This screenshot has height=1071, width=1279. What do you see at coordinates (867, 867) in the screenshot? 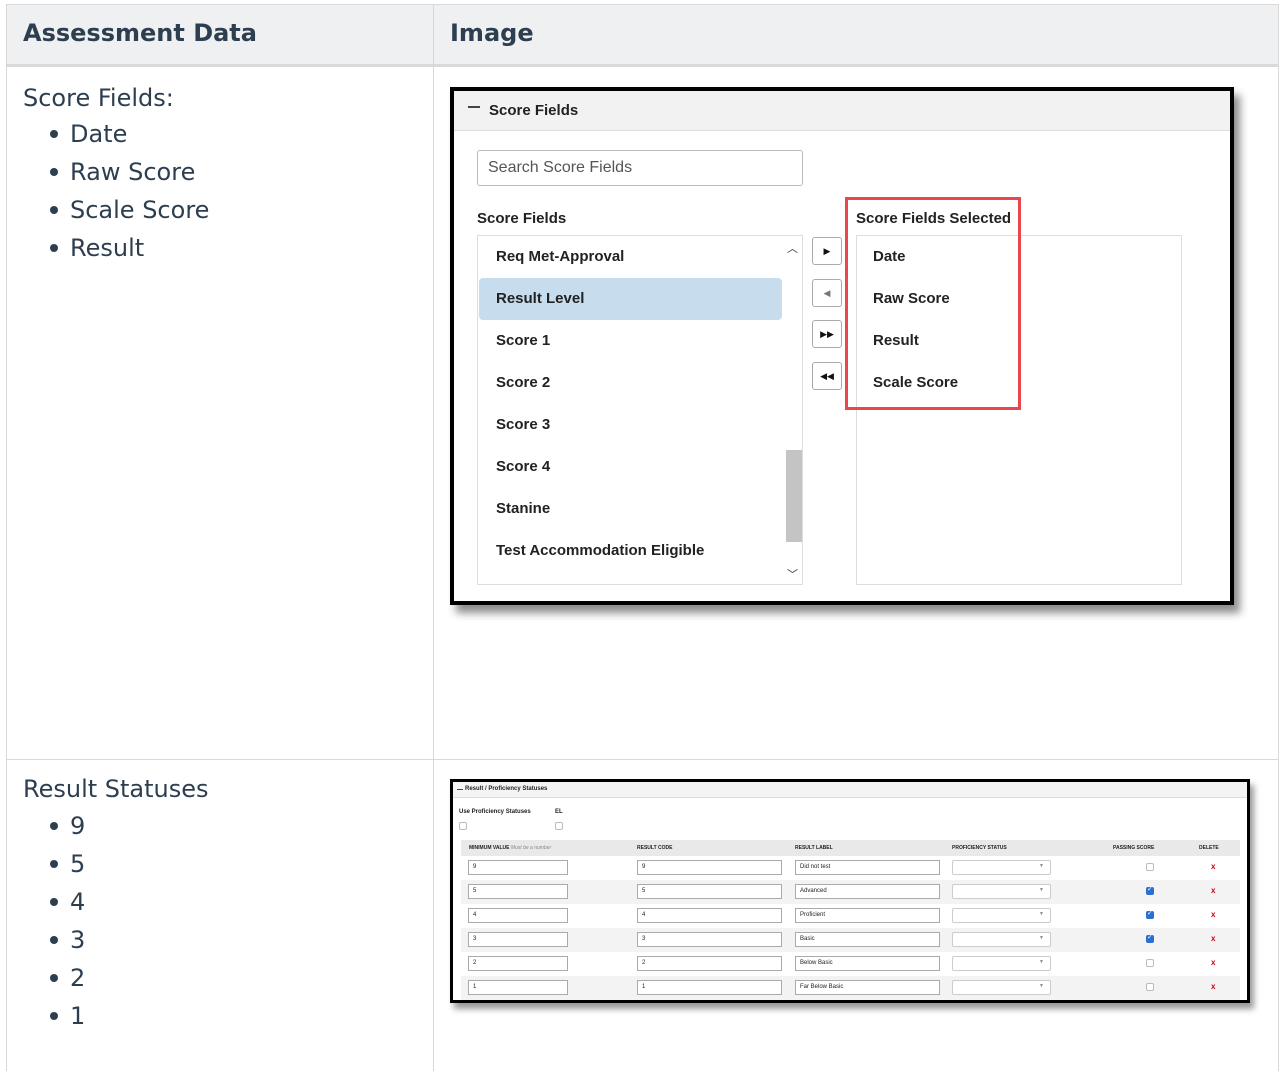
I see `result-label-input: Did not test` at bounding box center [867, 867].